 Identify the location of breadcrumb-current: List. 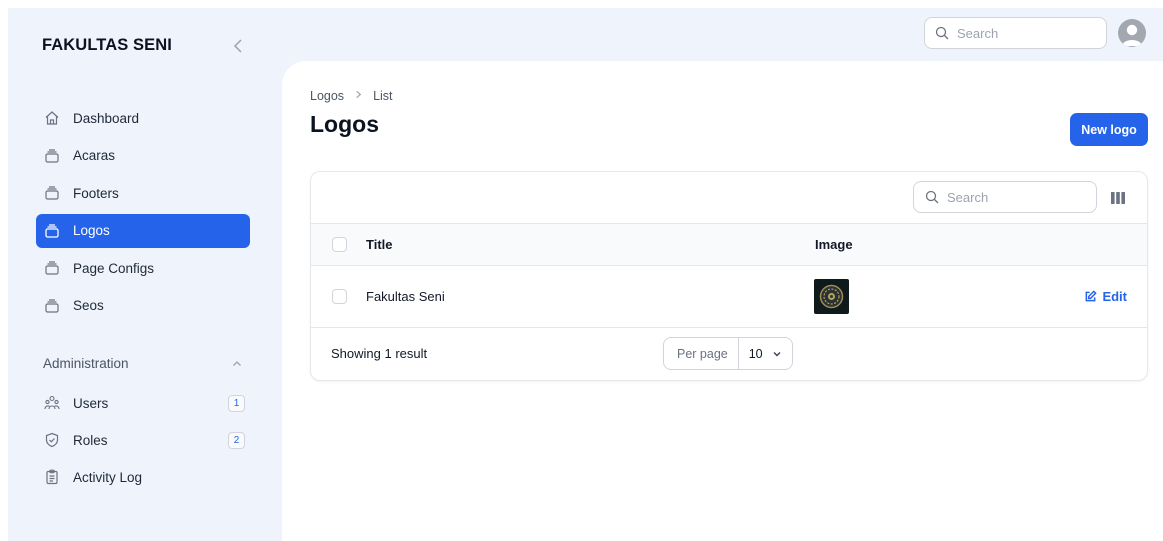
(383, 96).